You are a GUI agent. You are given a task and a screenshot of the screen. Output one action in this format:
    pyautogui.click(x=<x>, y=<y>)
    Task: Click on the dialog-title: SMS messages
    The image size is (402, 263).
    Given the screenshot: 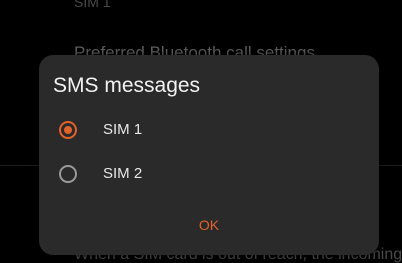 What is the action you would take?
    pyautogui.click(x=127, y=85)
    